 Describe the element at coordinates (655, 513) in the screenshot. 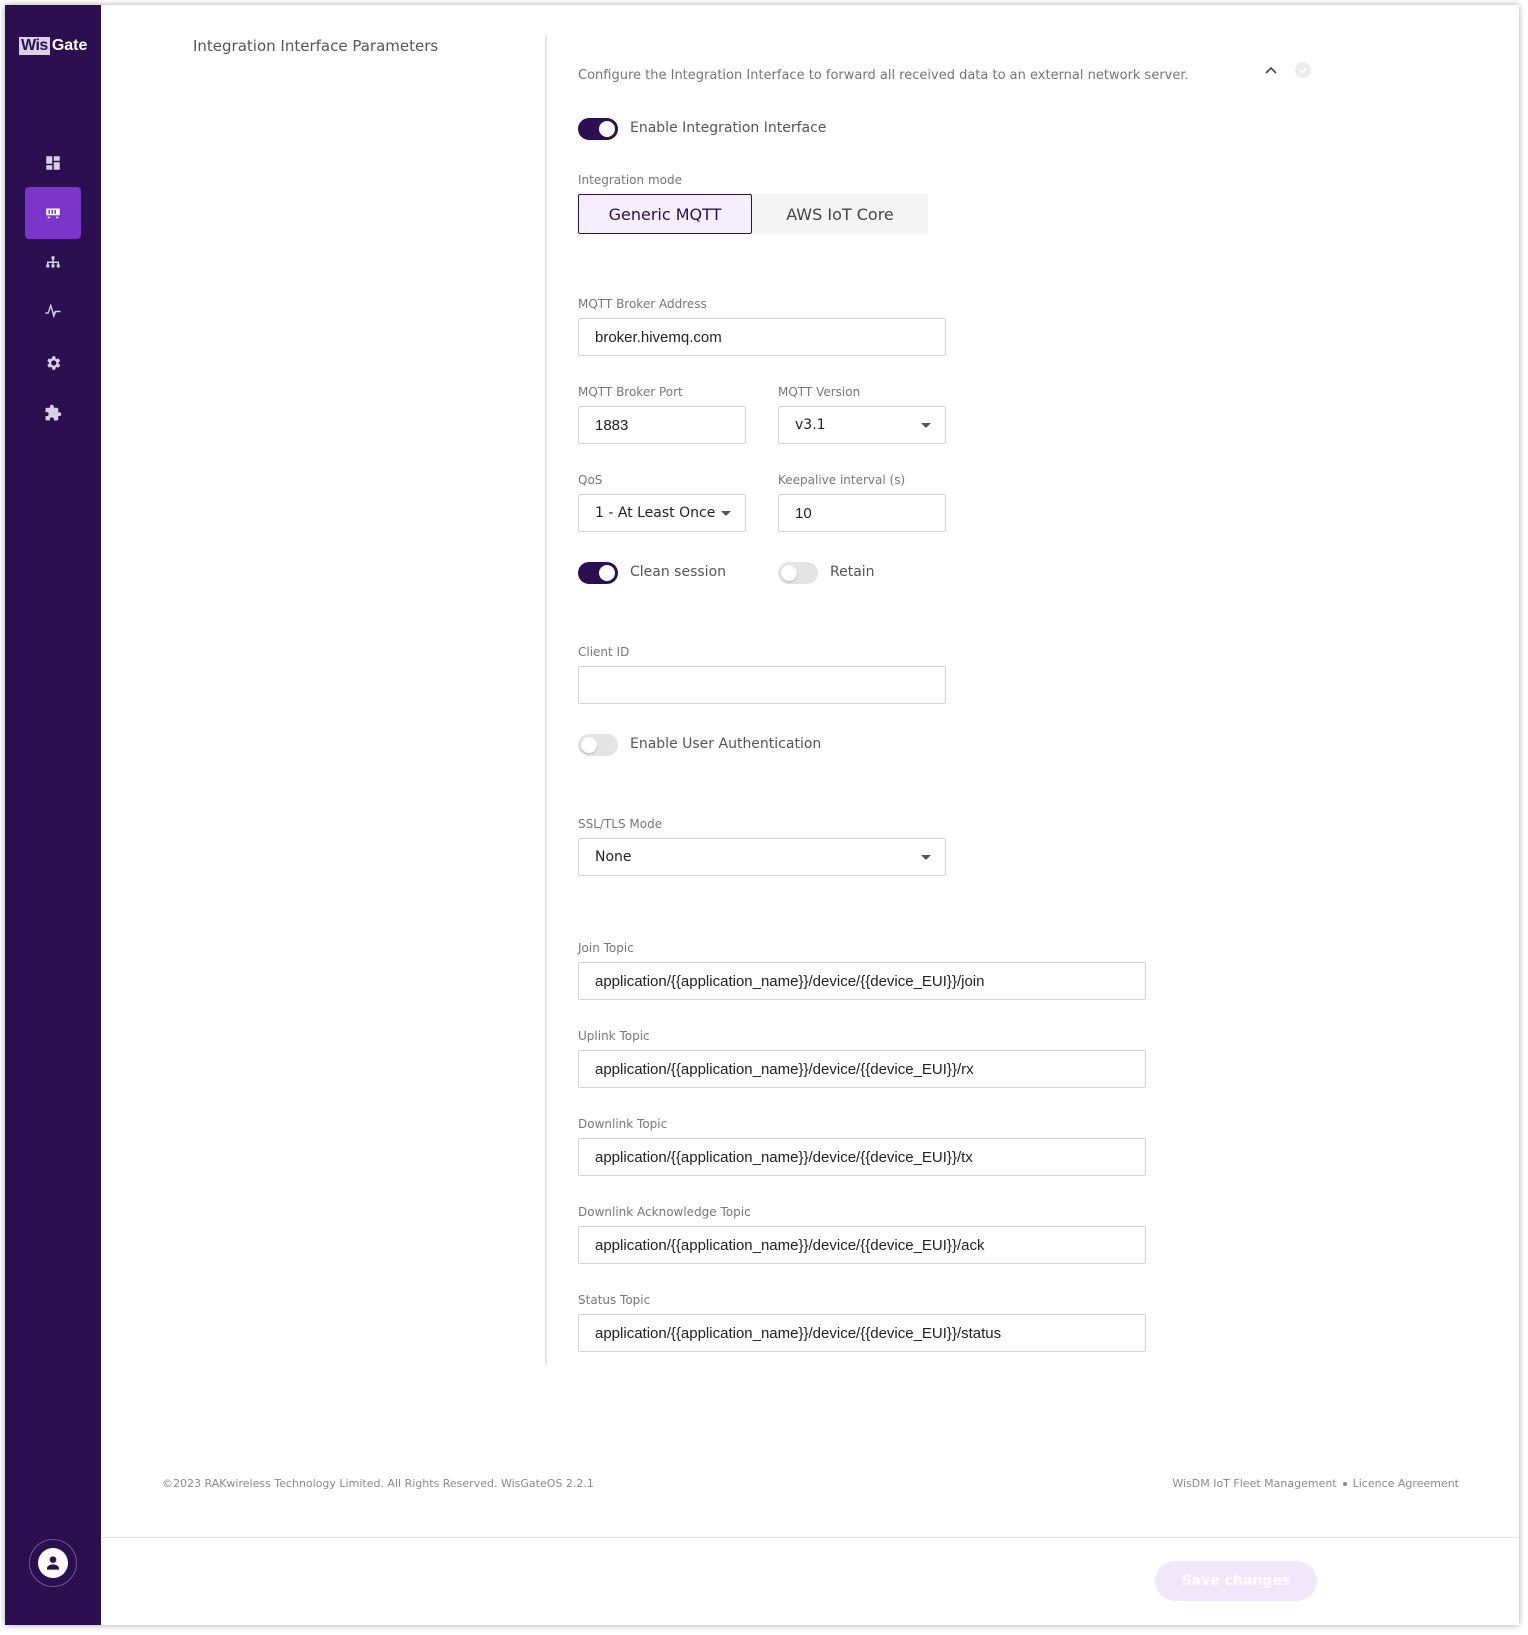

I see `qos-value: 1 - At Least Once` at that location.